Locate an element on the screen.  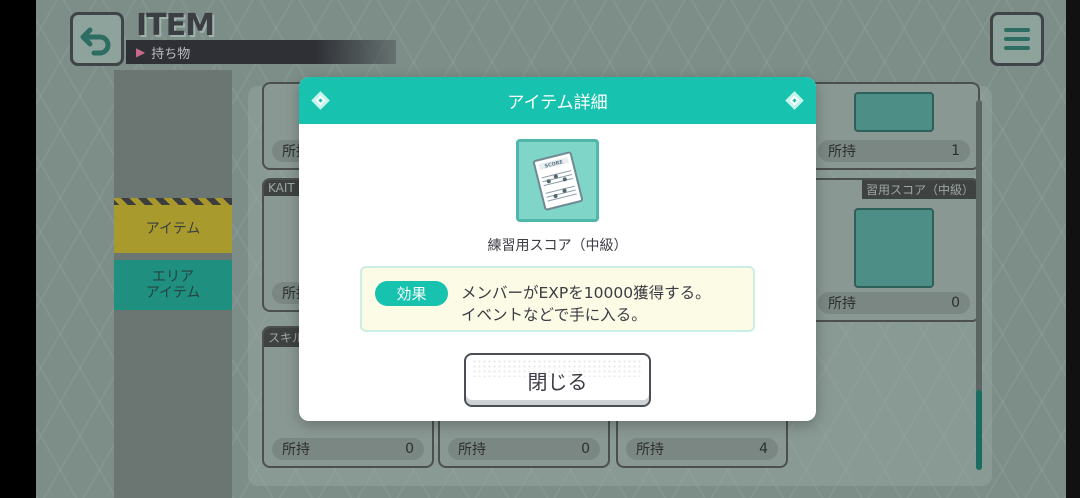
item-card: 習用スコア（中級） 所持 0 is located at coordinates (894, 250).